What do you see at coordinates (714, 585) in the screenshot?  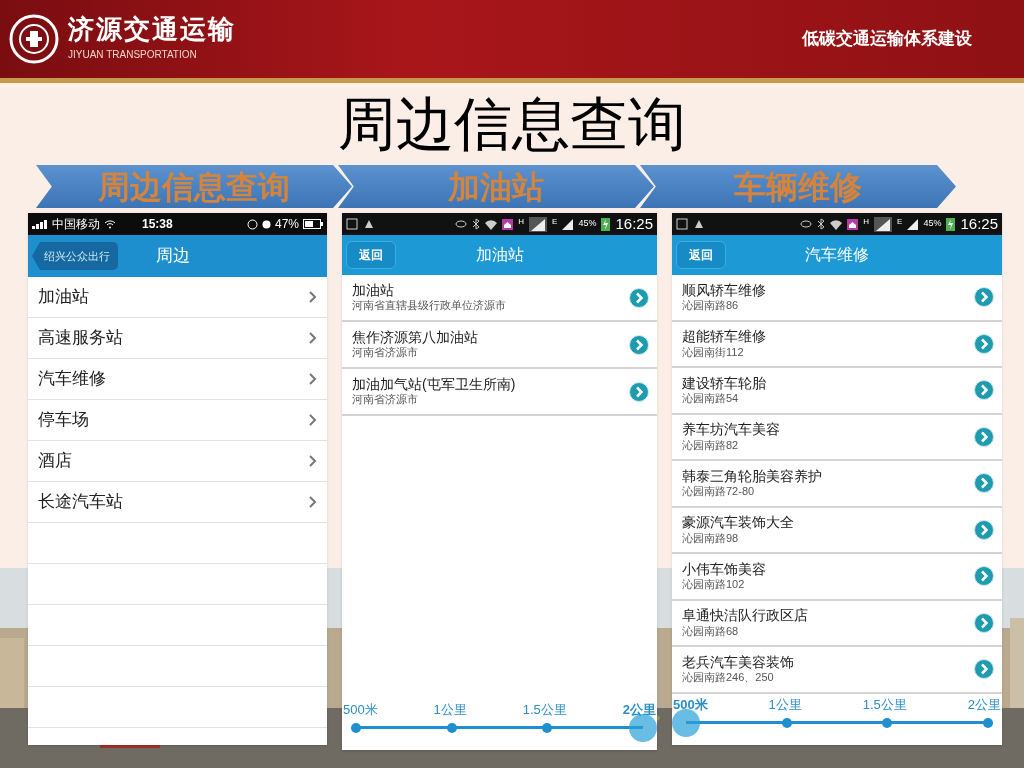 I see `place-address: 沁园南路102` at bounding box center [714, 585].